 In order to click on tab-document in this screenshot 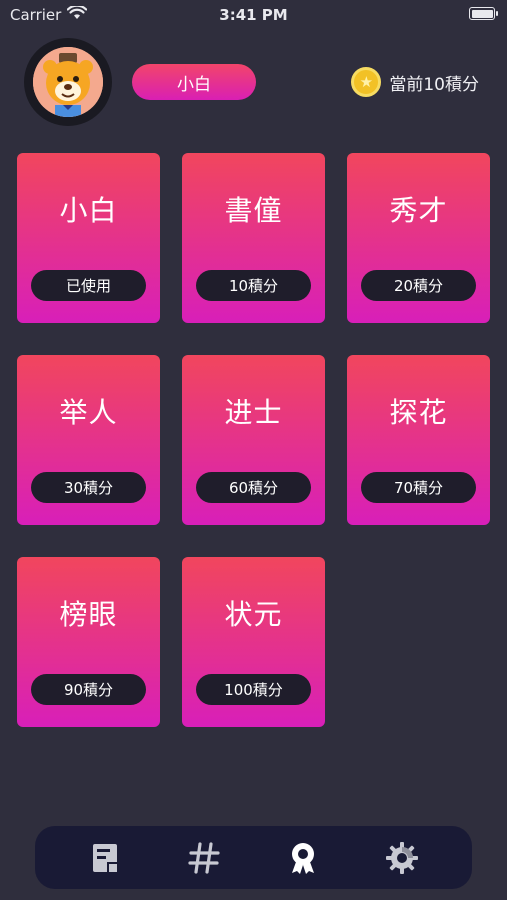, I will do `click(105, 858)`.